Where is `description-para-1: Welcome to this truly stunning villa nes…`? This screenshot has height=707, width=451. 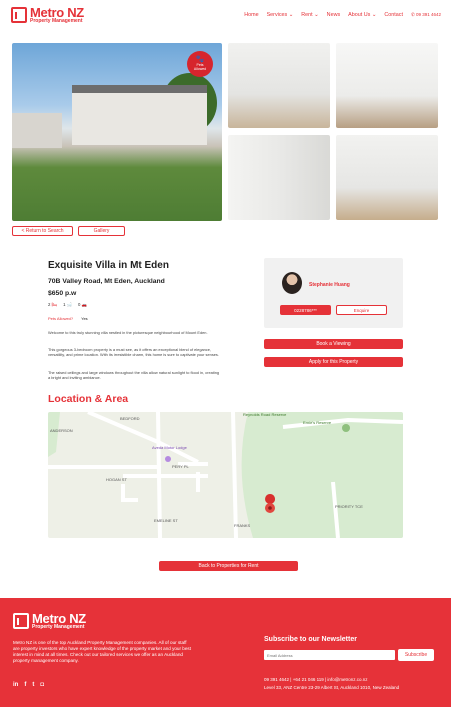 description-para-1: Welcome to this truly stunning villa nes… is located at coordinates (128, 332).